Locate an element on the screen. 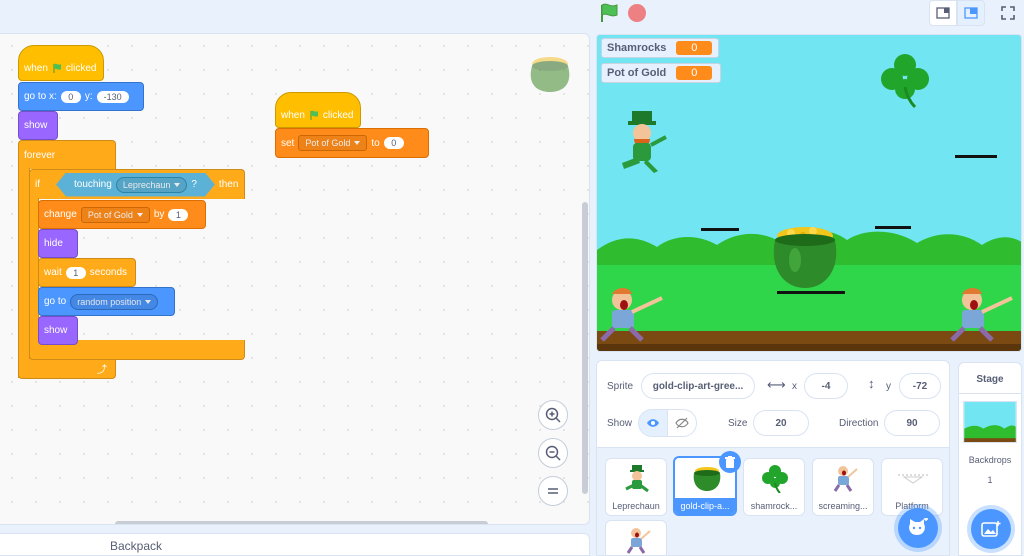 Image resolution: width=1024 pixels, height=556 pixels. stage-pane: Stage Backdrops 1 is located at coordinates (990, 459).